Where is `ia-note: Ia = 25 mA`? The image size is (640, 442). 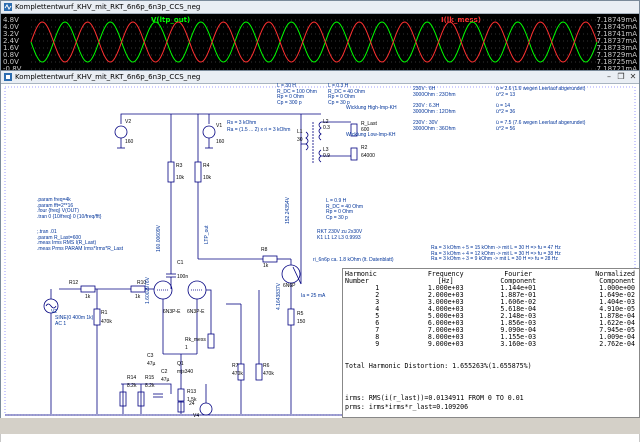 ia-note: Ia = 25 mA is located at coordinates (313, 296).